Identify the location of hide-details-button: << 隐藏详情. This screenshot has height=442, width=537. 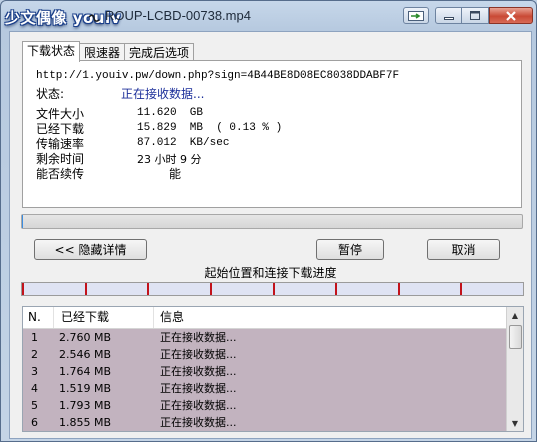
(90, 249).